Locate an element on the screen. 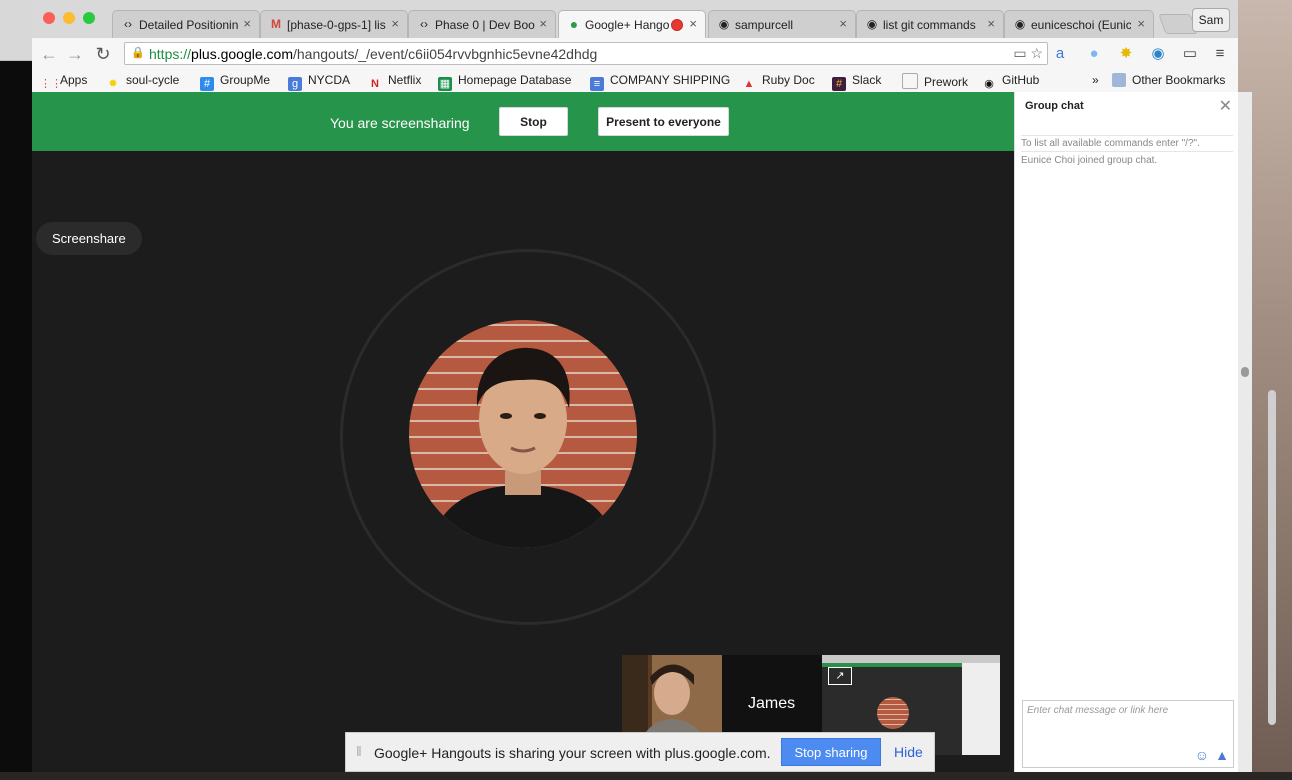 The width and height of the screenshot is (1292, 780). docs-icon: ≡ is located at coordinates (597, 84).